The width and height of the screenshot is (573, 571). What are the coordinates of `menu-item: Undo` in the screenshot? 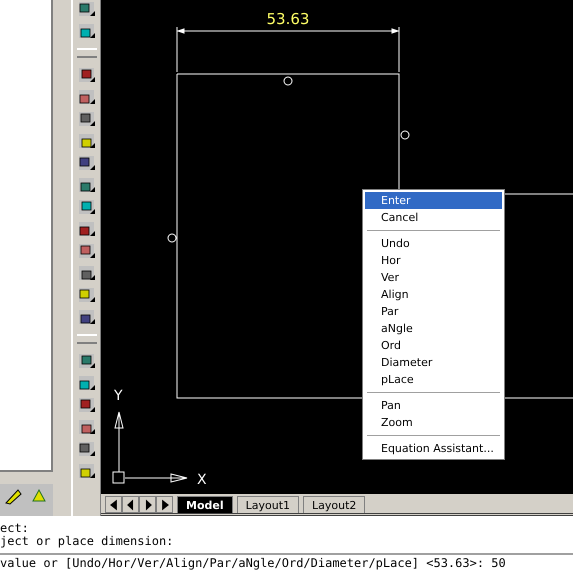 It's located at (433, 243).